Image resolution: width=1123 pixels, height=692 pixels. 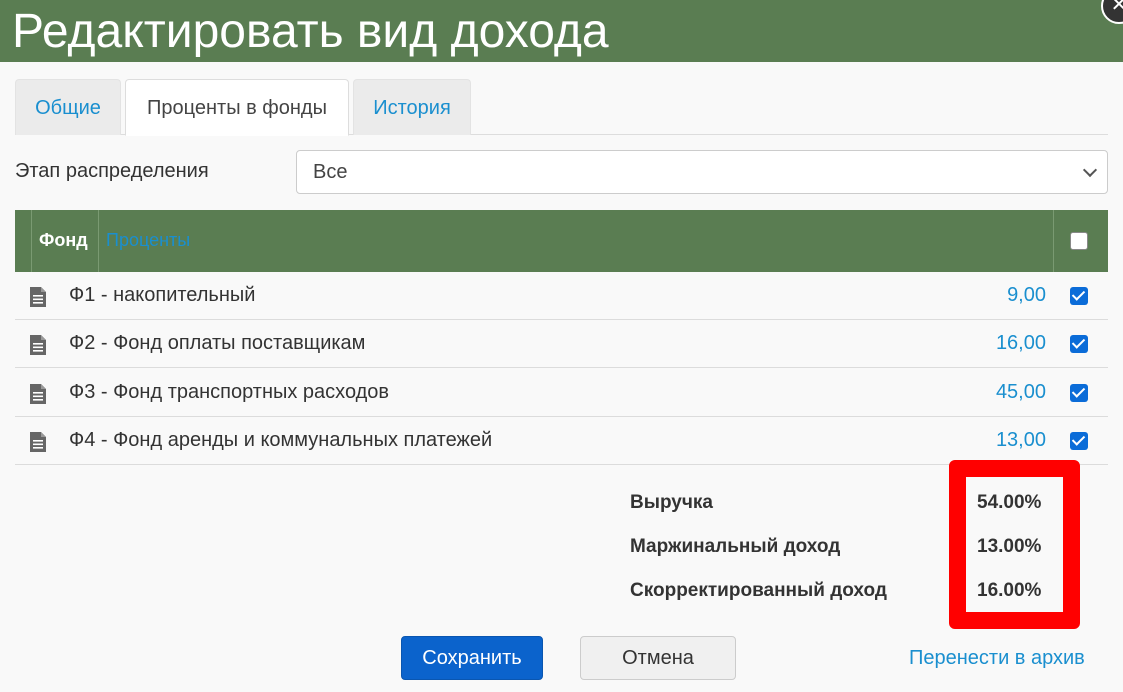 What do you see at coordinates (1079, 241) in the screenshot?
I see `select-all-checkbox` at bounding box center [1079, 241].